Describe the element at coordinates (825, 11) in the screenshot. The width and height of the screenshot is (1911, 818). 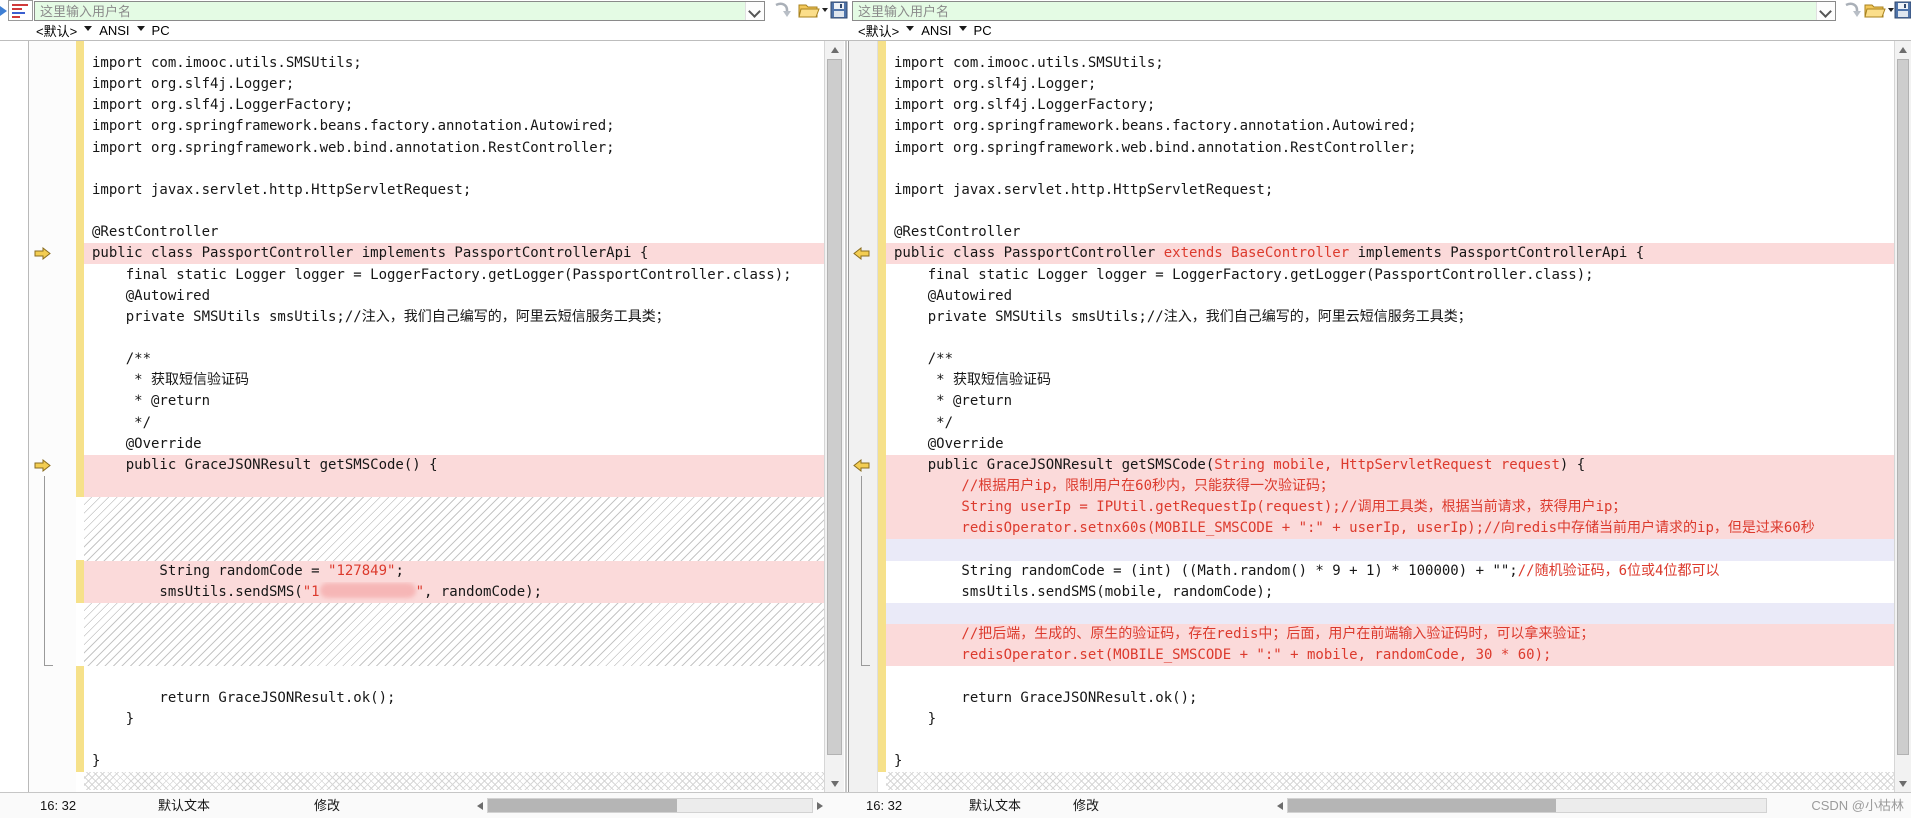
I see `open-dropdown-arrow-icon` at that location.